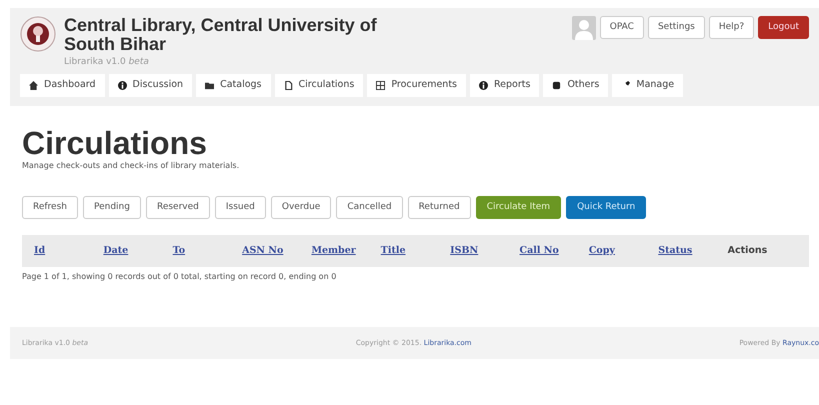  What do you see at coordinates (676, 27) in the screenshot?
I see `header-button: Settings` at bounding box center [676, 27].